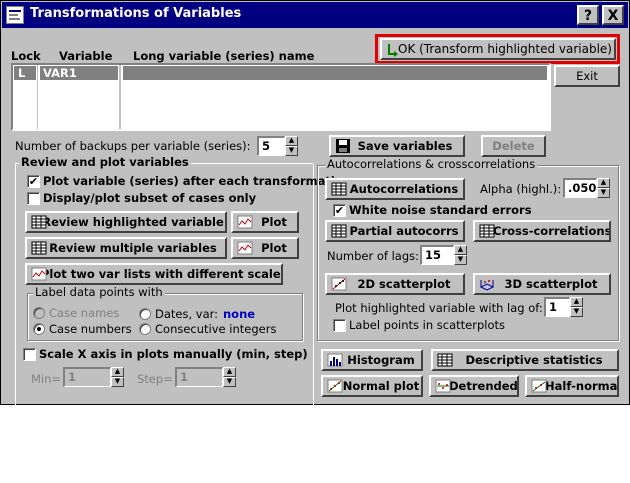 The height and width of the screenshot is (483, 630). I want to click on histogram-icon, so click(335, 360).